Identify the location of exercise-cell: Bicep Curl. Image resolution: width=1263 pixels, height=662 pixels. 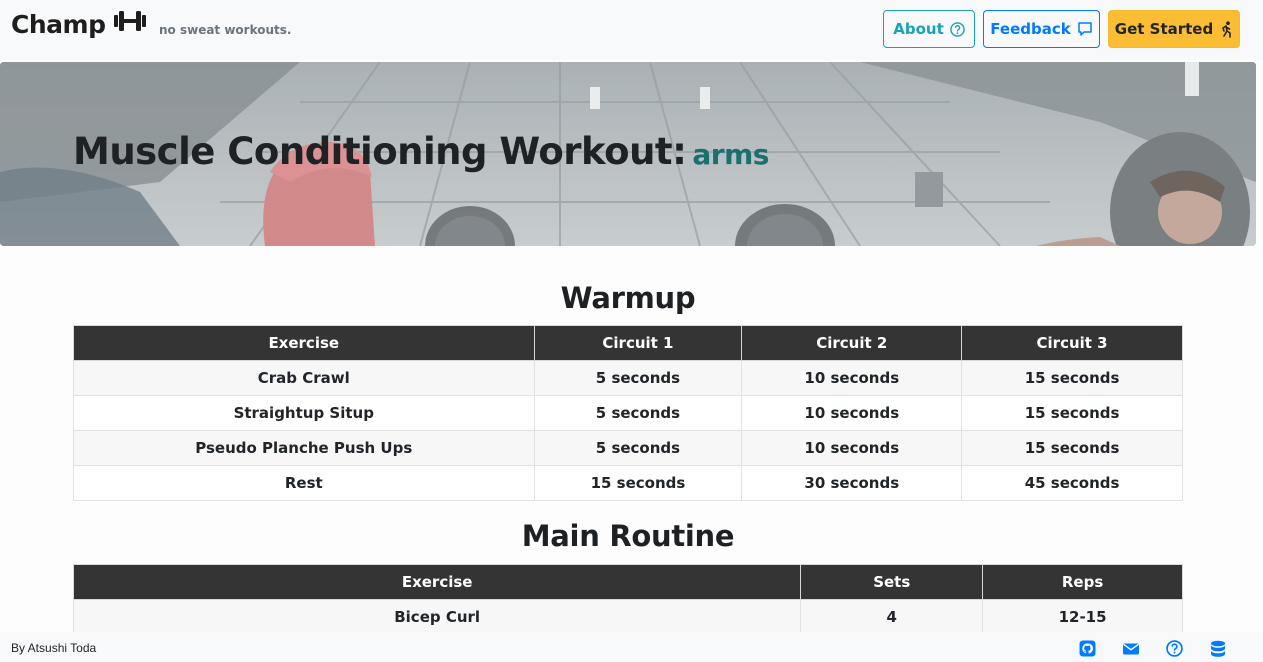
(437, 617).